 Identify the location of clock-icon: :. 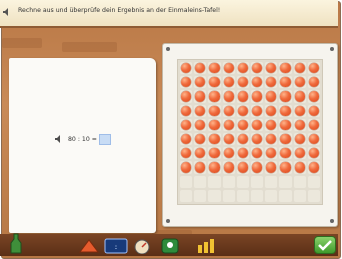
(116, 246).